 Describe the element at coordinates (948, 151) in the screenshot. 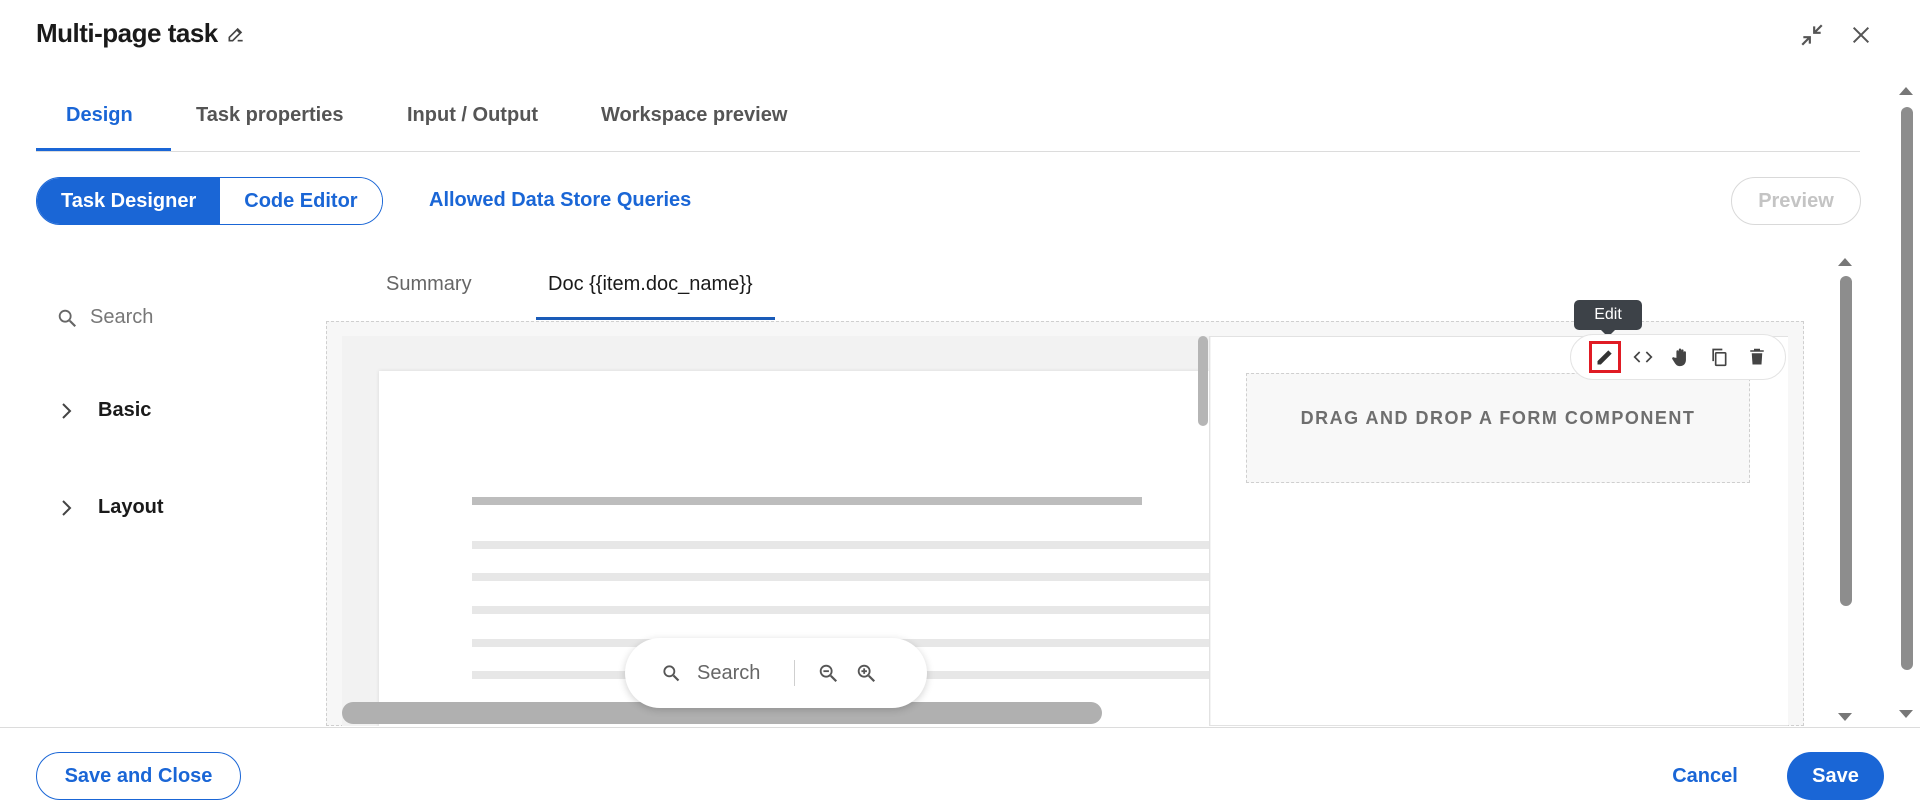

I see `tabs-divider` at that location.